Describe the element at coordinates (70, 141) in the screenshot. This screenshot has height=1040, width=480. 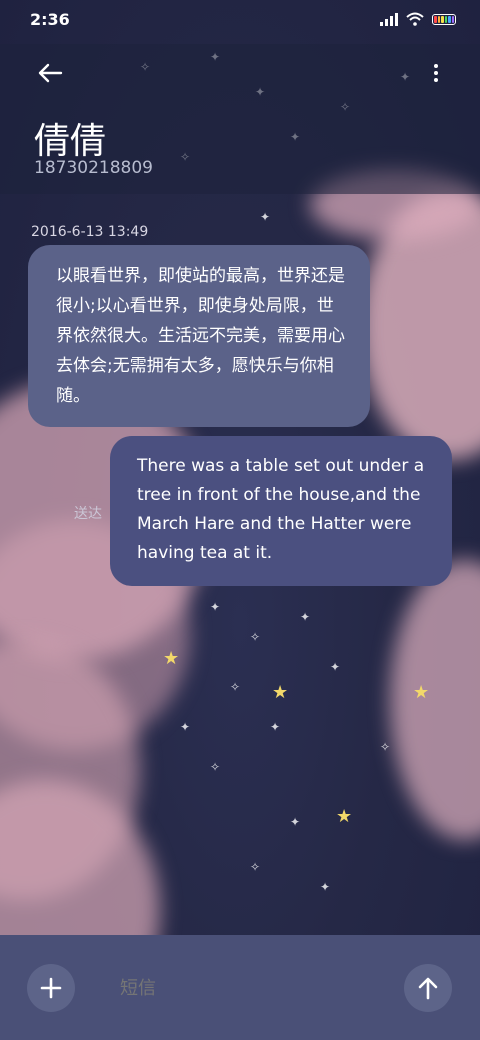
I see `contact-name: 倩倩` at that location.